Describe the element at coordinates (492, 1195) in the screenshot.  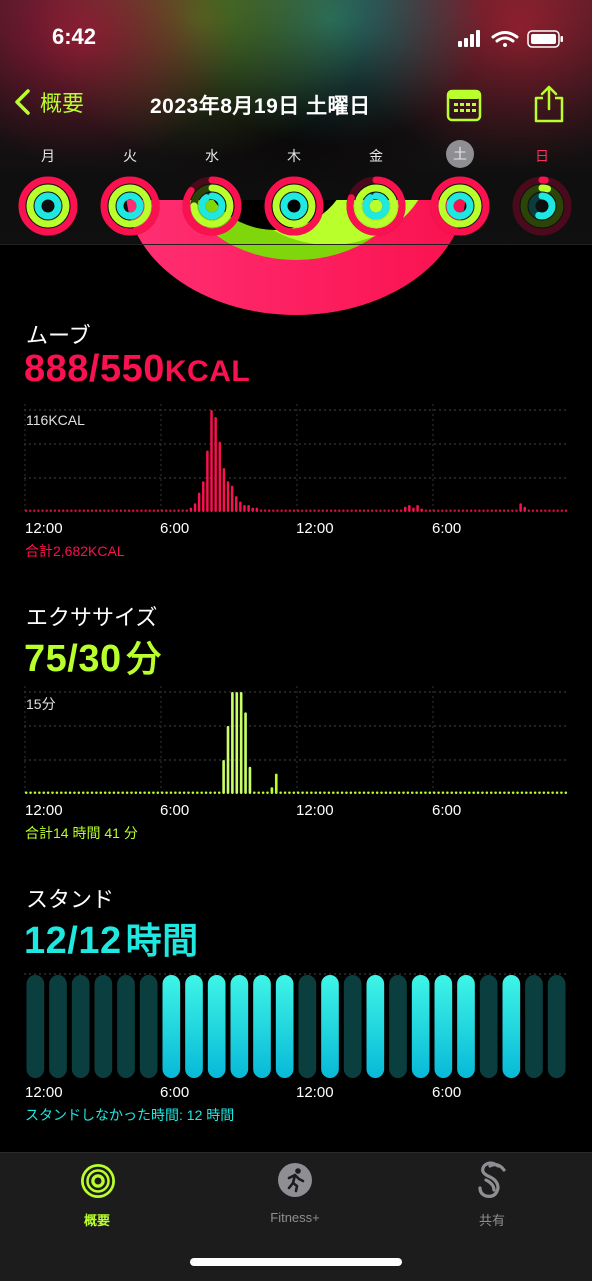
I see `tab-sharing: 共有` at that location.